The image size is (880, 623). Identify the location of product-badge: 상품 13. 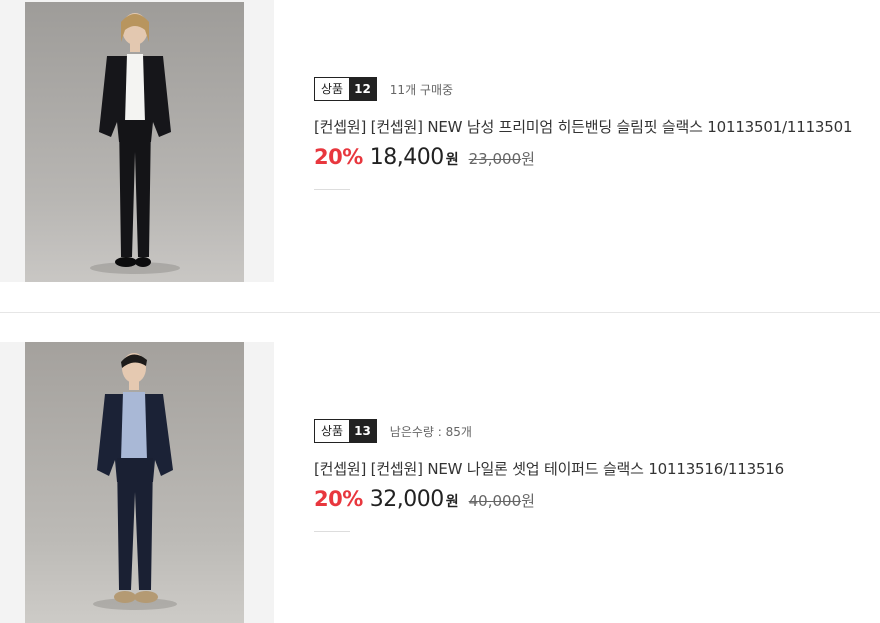
(345, 431).